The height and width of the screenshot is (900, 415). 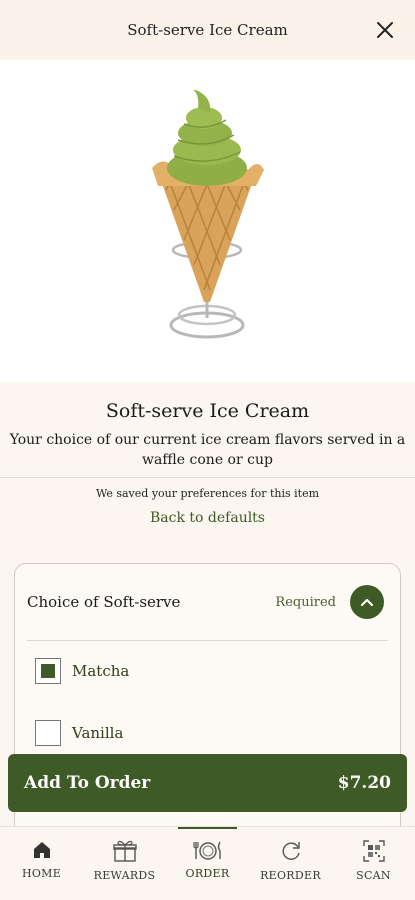 What do you see at coordinates (41, 863) in the screenshot?
I see `tab-home: HOME` at bounding box center [41, 863].